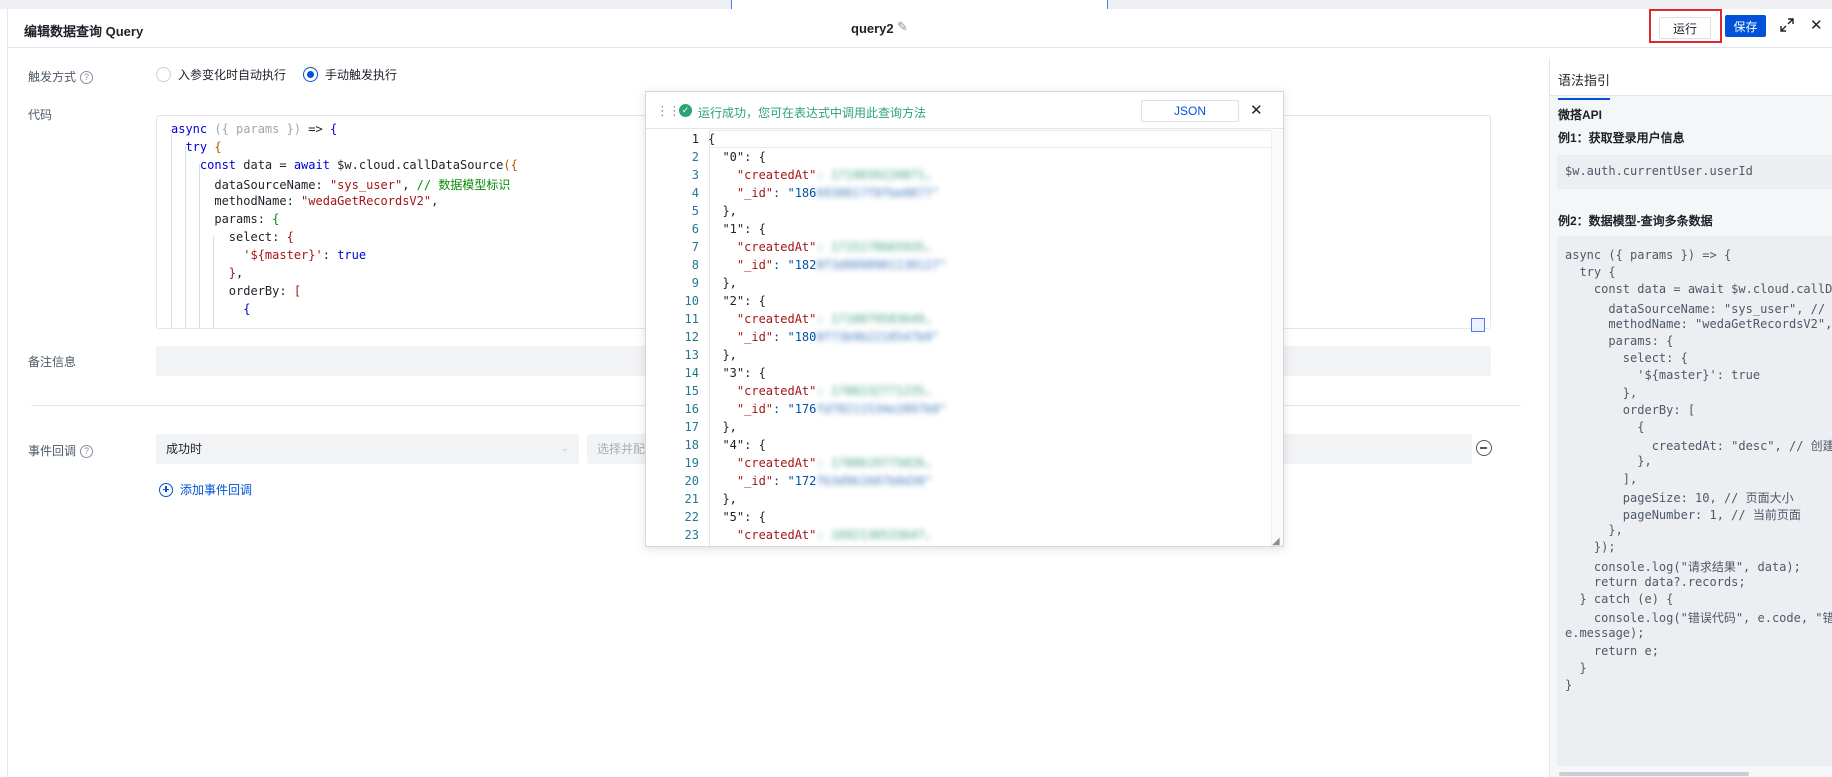  Describe the element at coordinates (691, 517) in the screenshot. I see `line-number: 22` at that location.